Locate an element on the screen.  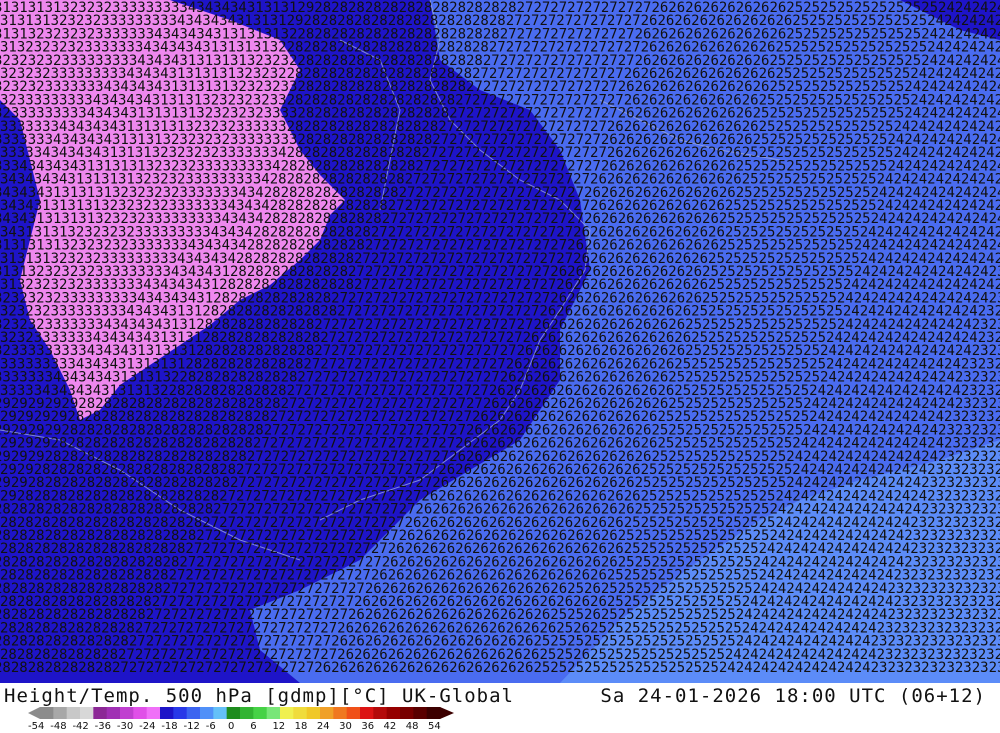
colorbar-label: -24 is located at coordinates (147, 726).